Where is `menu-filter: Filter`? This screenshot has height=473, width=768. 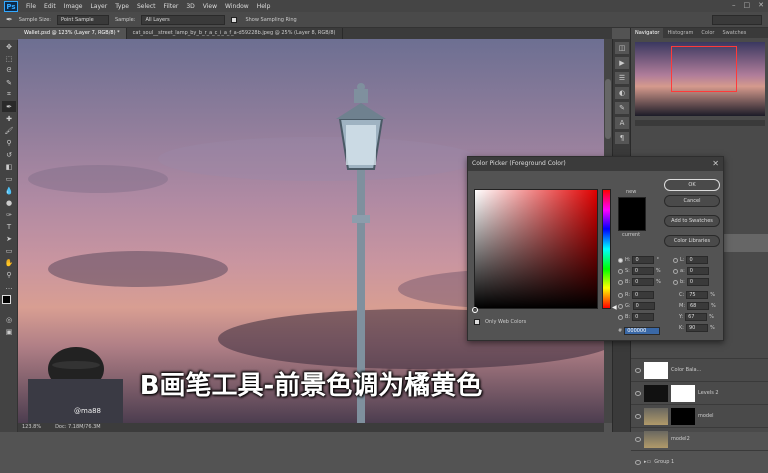 menu-filter: Filter is located at coordinates (171, 6).